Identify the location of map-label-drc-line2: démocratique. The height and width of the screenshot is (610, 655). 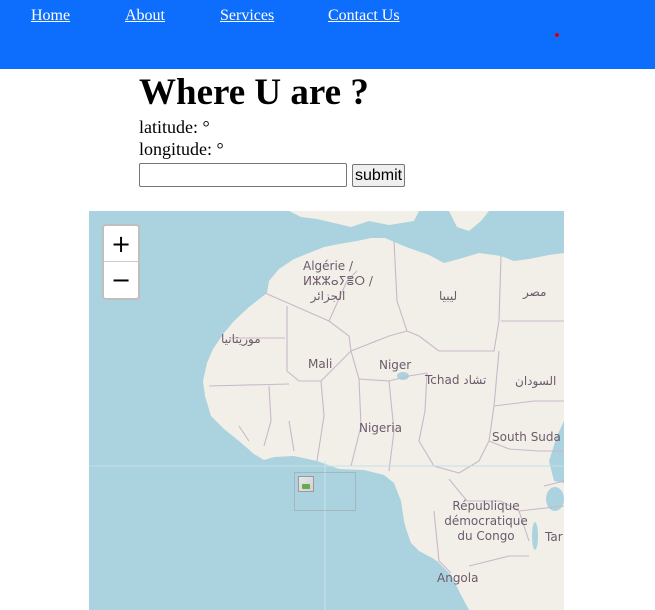
(486, 521).